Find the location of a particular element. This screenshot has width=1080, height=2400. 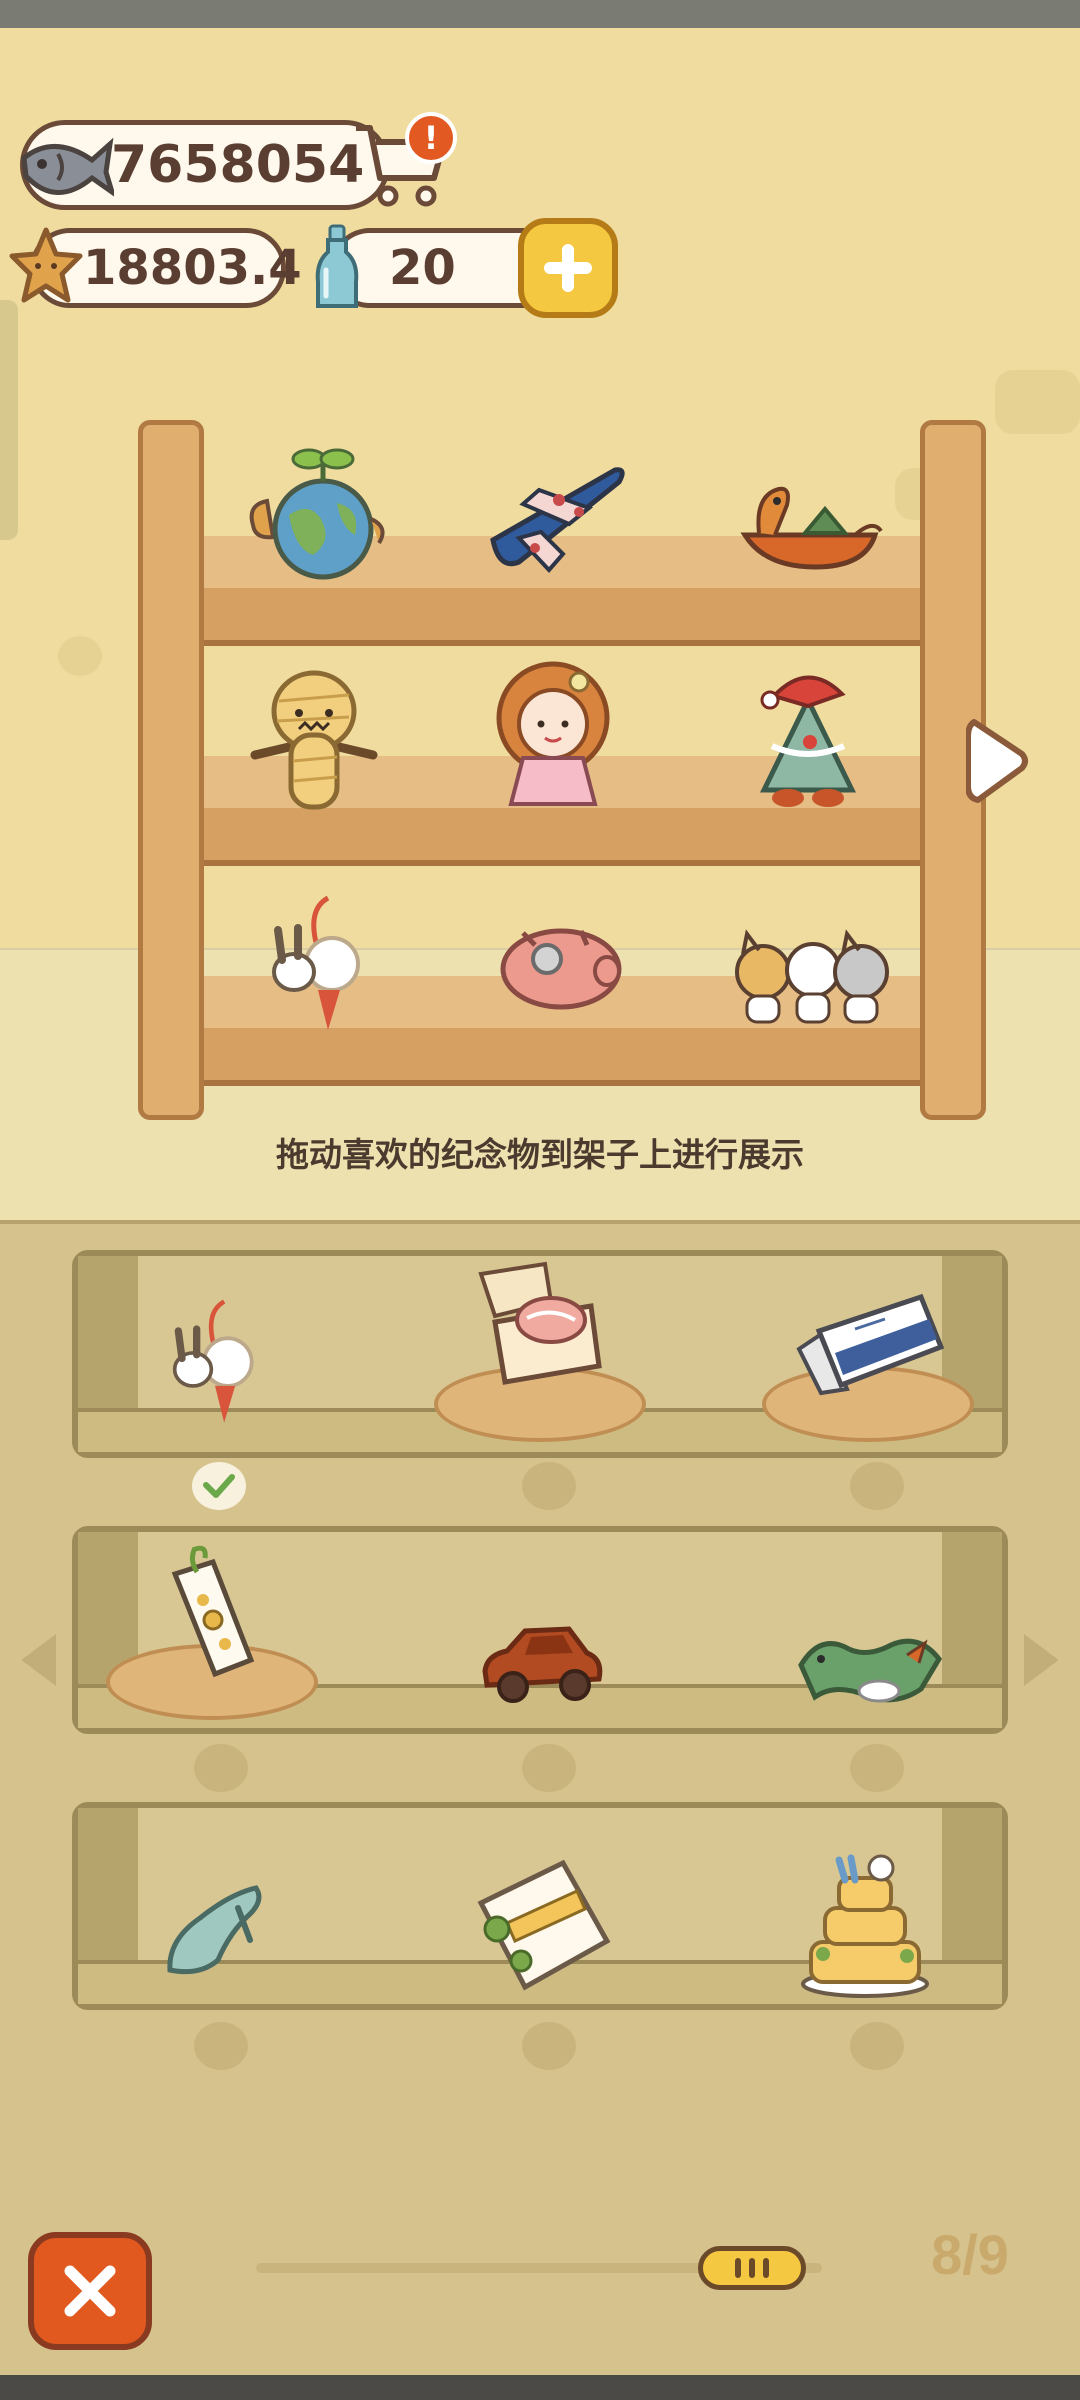

plane-souvenir-icon is located at coordinates (554, 515).